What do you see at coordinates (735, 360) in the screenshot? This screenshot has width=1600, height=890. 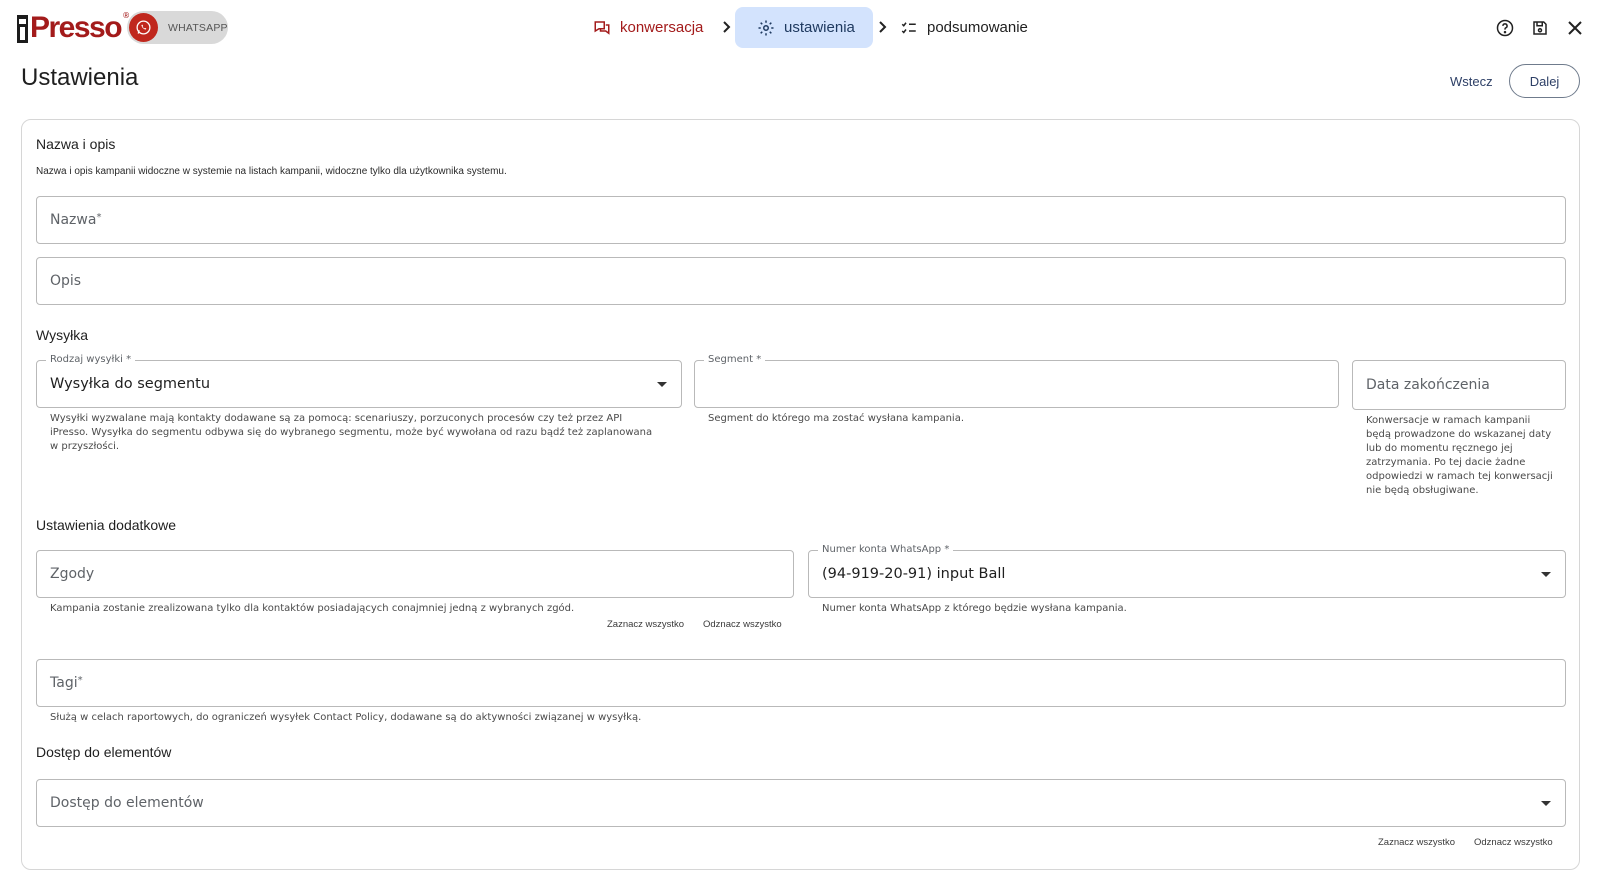 I see `segment-label: Segment *` at bounding box center [735, 360].